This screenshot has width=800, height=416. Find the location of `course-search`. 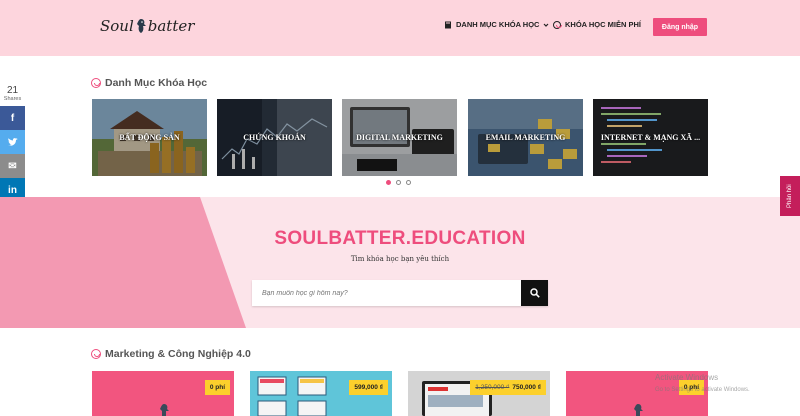

course-search is located at coordinates (400, 293).